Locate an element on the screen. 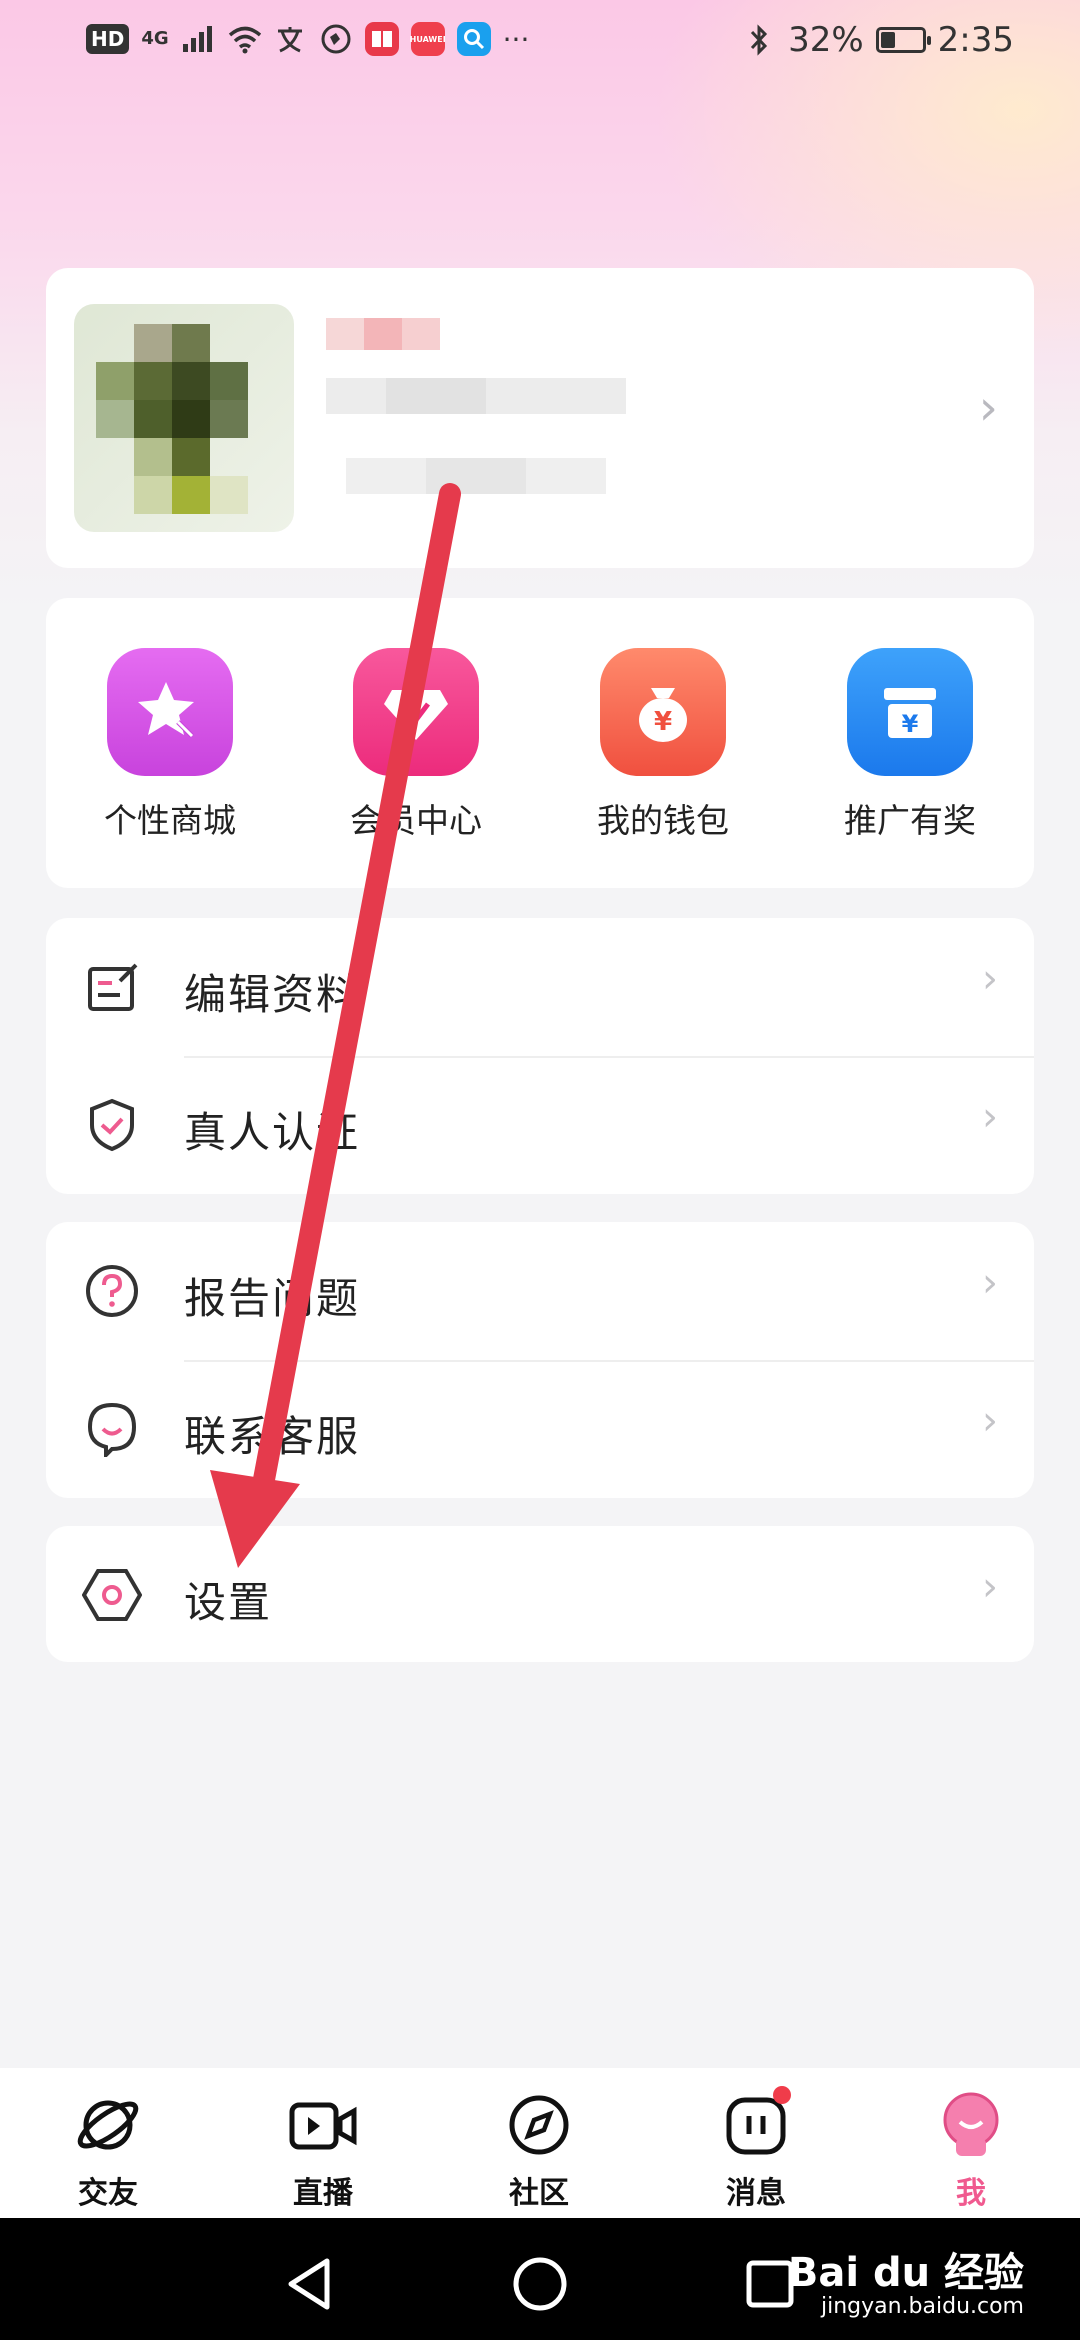 The image size is (1080, 2340). menu-item-label: 真人认证 is located at coordinates (272, 1132).